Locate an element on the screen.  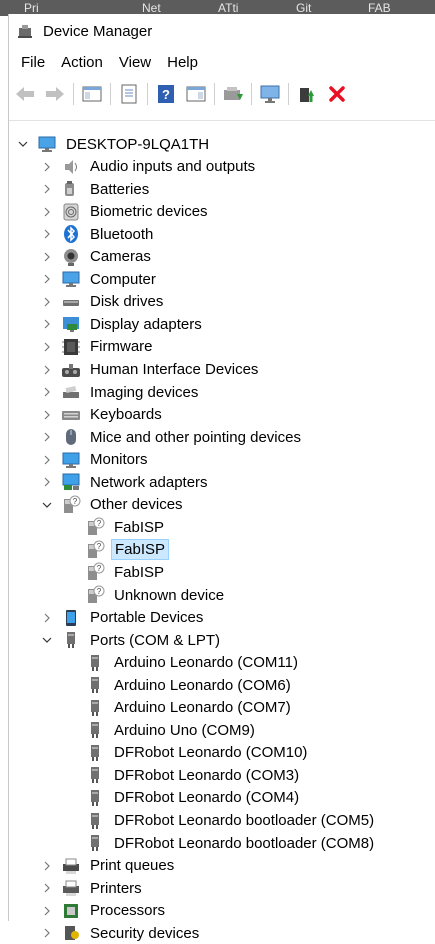
uninstall-device-icon is located at coordinates (337, 94).